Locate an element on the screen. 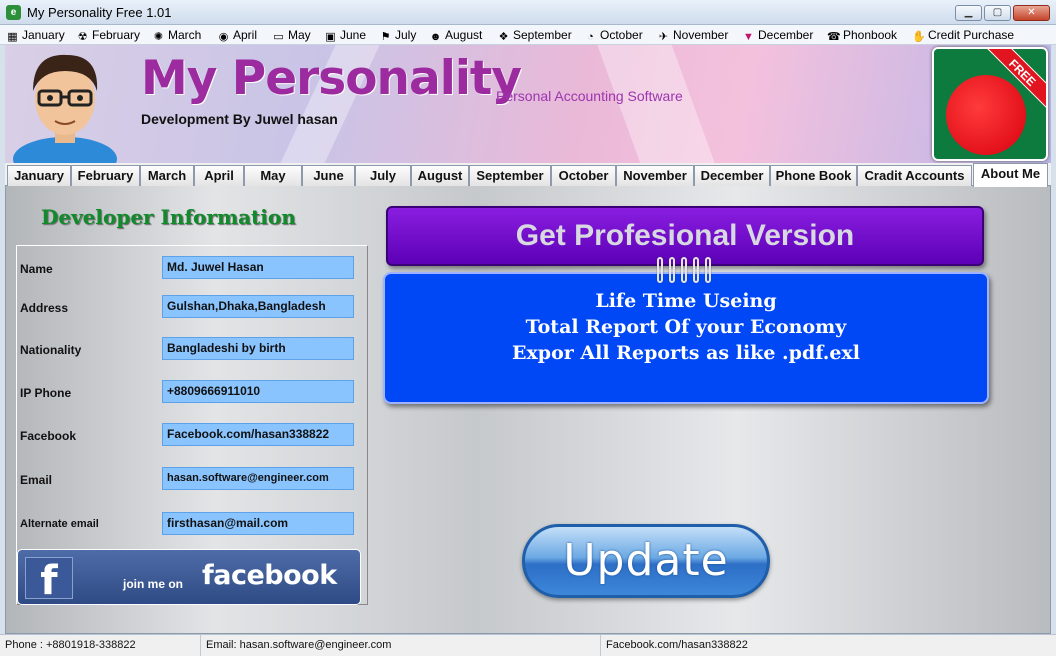  menu-item-may: ▭ May is located at coordinates (291, 35).